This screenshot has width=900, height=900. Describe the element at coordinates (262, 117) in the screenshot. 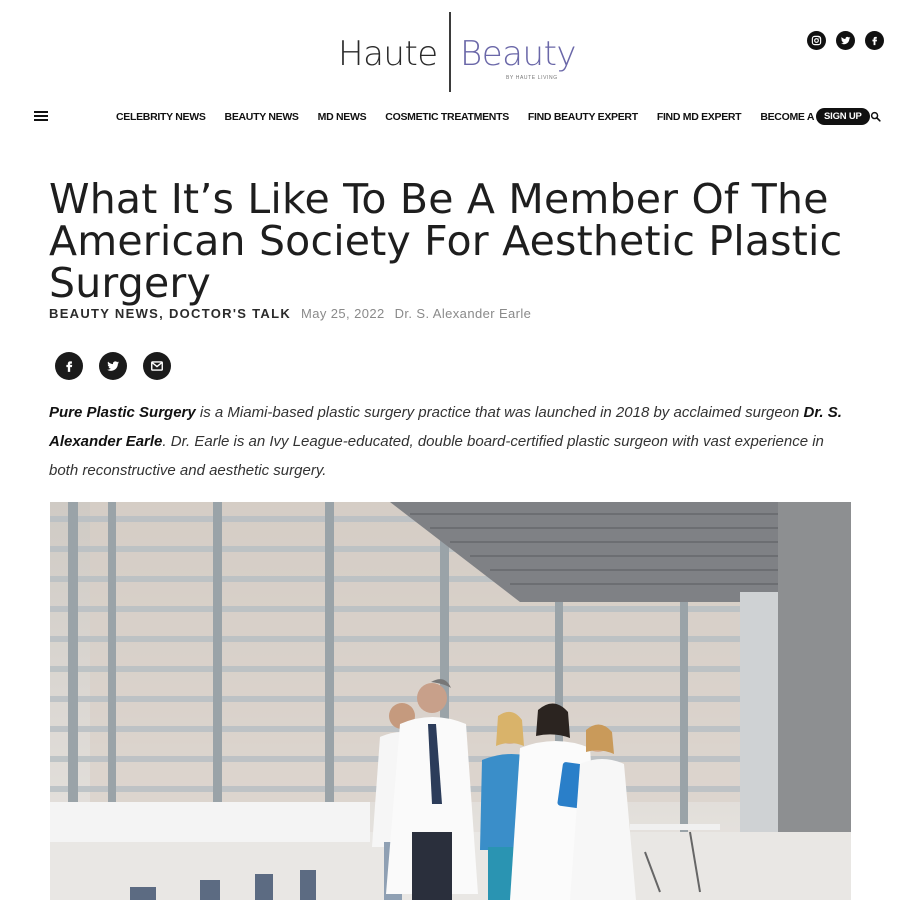

I see `nav-beauty-news: BEAUTY NEWS` at that location.